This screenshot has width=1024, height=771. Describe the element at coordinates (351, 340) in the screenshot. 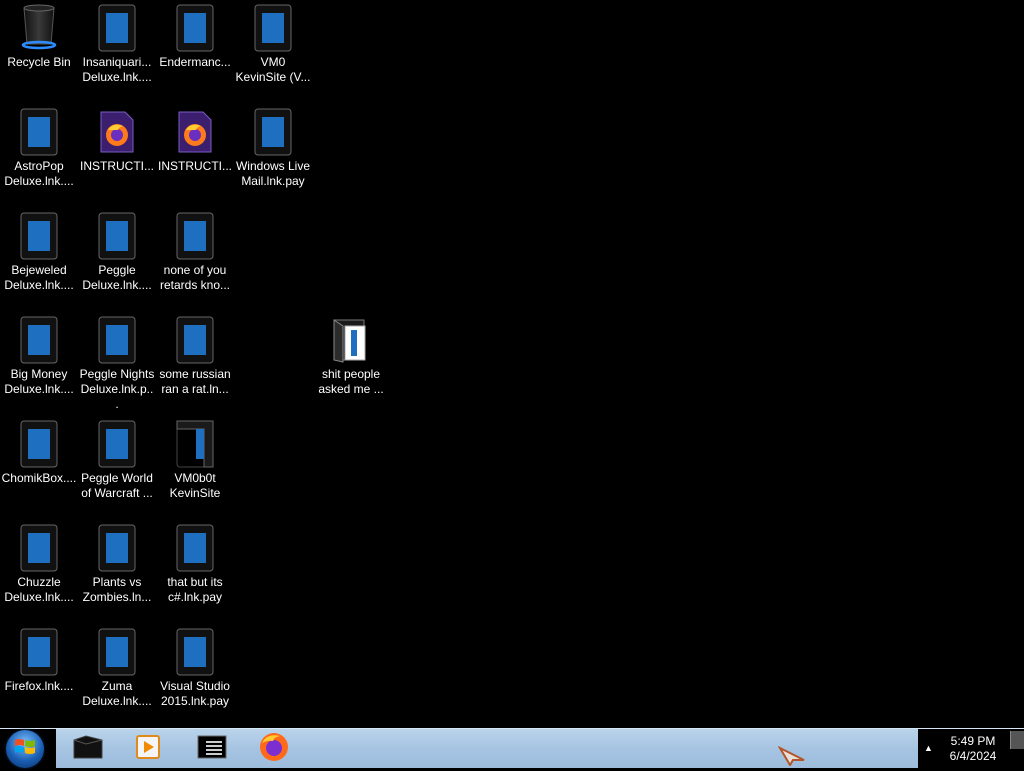

I see `folder-icon` at that location.